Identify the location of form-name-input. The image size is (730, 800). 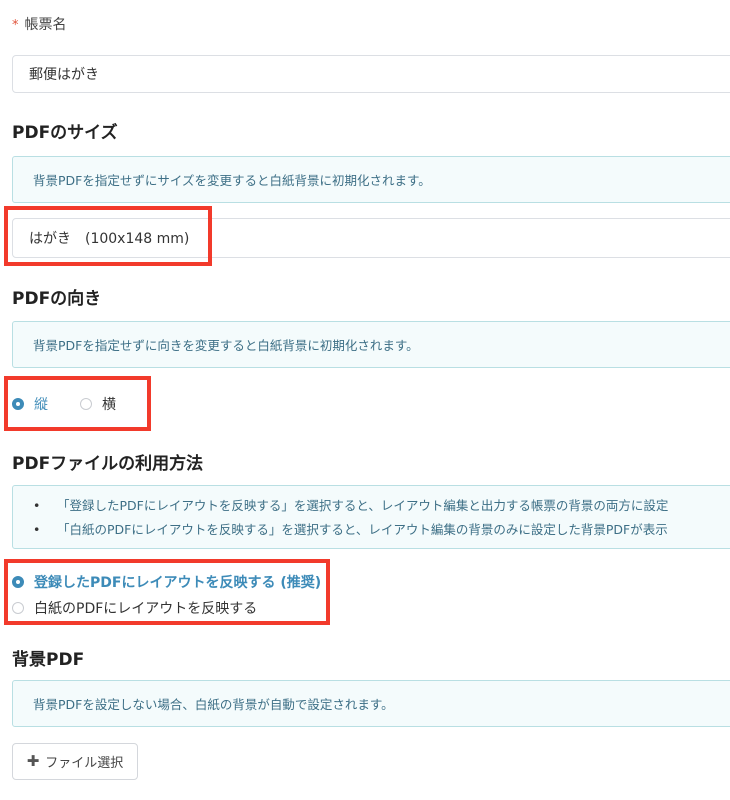
(371, 74).